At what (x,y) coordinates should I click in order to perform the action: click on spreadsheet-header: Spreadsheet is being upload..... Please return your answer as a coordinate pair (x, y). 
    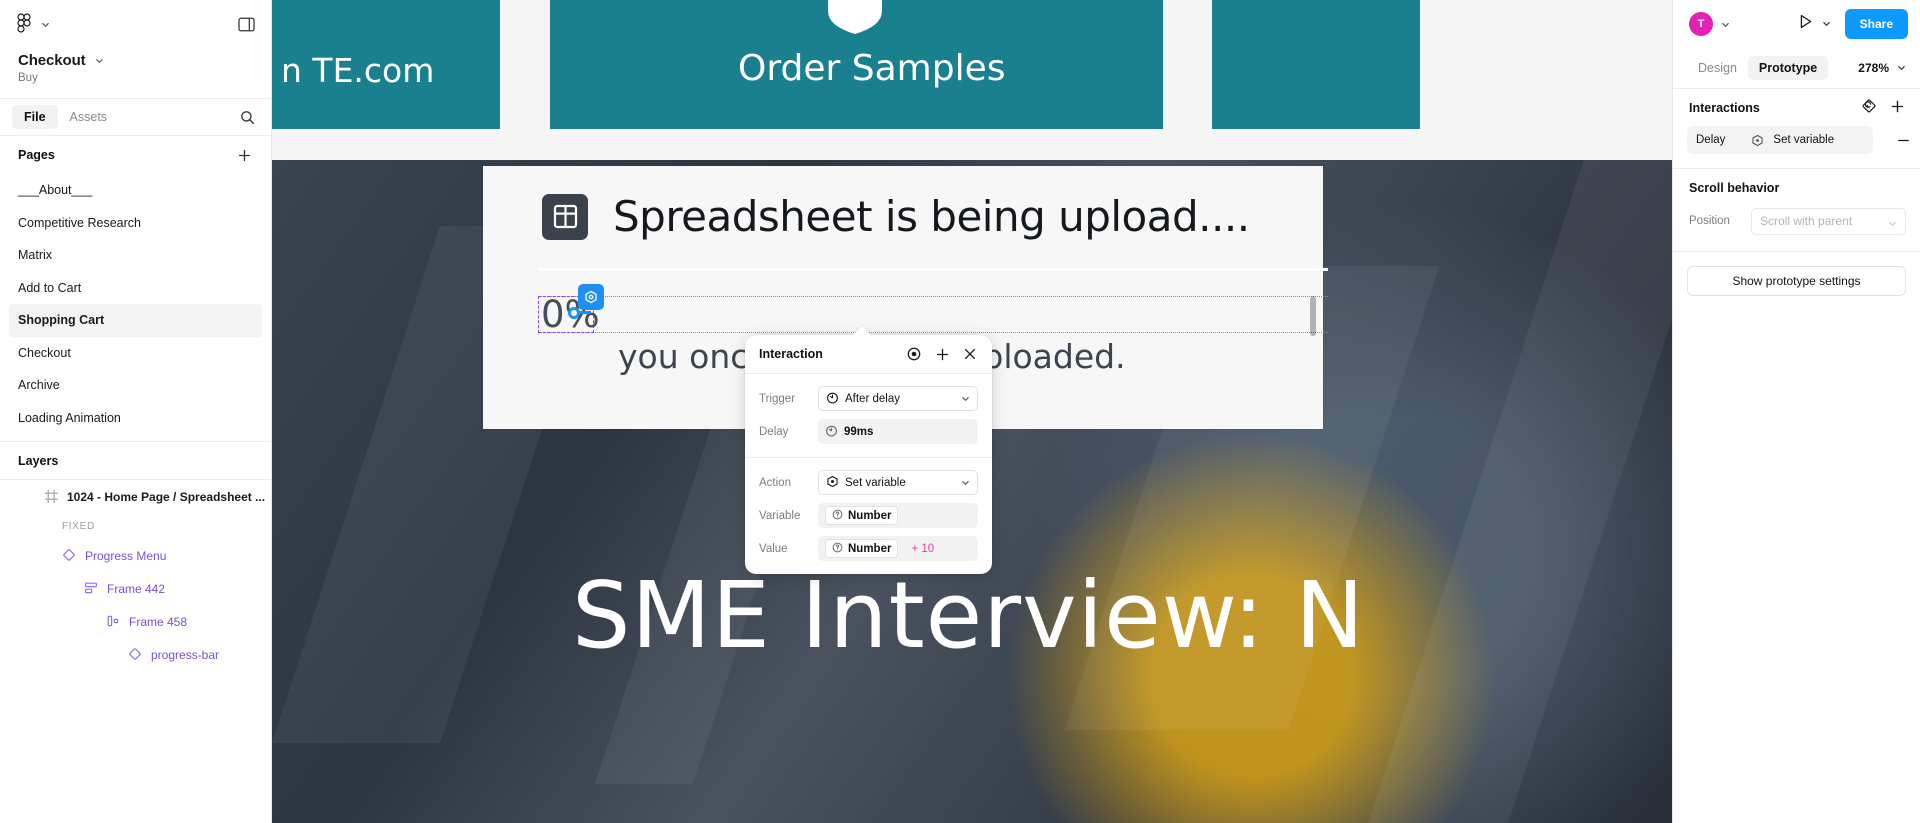
    Looking at the image, I should click on (896, 216).